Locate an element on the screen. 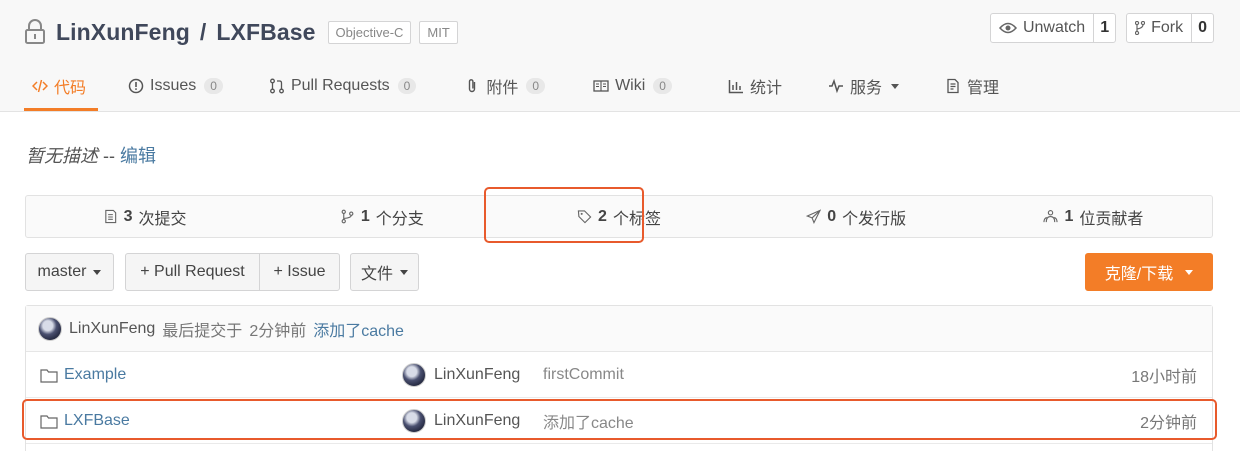 Image resolution: width=1240 pixels, height=451 pixels. tab-pull-requests: Pull Requests 0 is located at coordinates (342, 86).